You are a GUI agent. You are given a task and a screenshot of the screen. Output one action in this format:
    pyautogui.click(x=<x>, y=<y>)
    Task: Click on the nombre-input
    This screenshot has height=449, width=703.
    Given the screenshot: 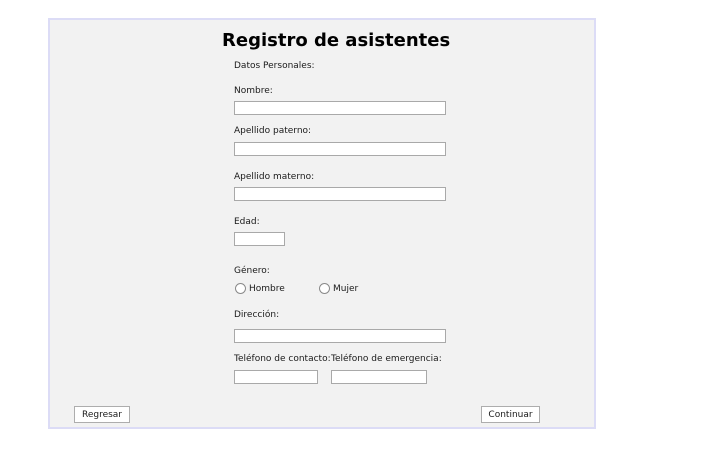 What is the action you would take?
    pyautogui.click(x=340, y=108)
    